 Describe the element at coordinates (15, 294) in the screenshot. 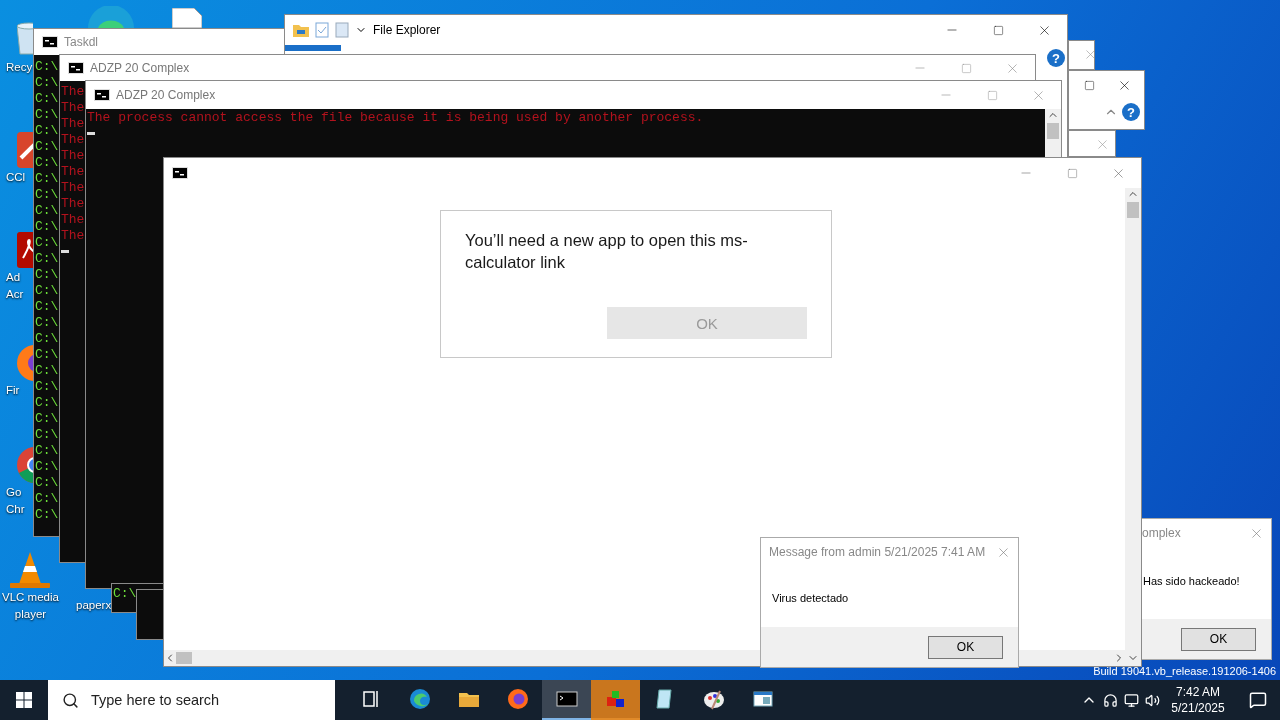

I see `icon-label: Acr` at that location.